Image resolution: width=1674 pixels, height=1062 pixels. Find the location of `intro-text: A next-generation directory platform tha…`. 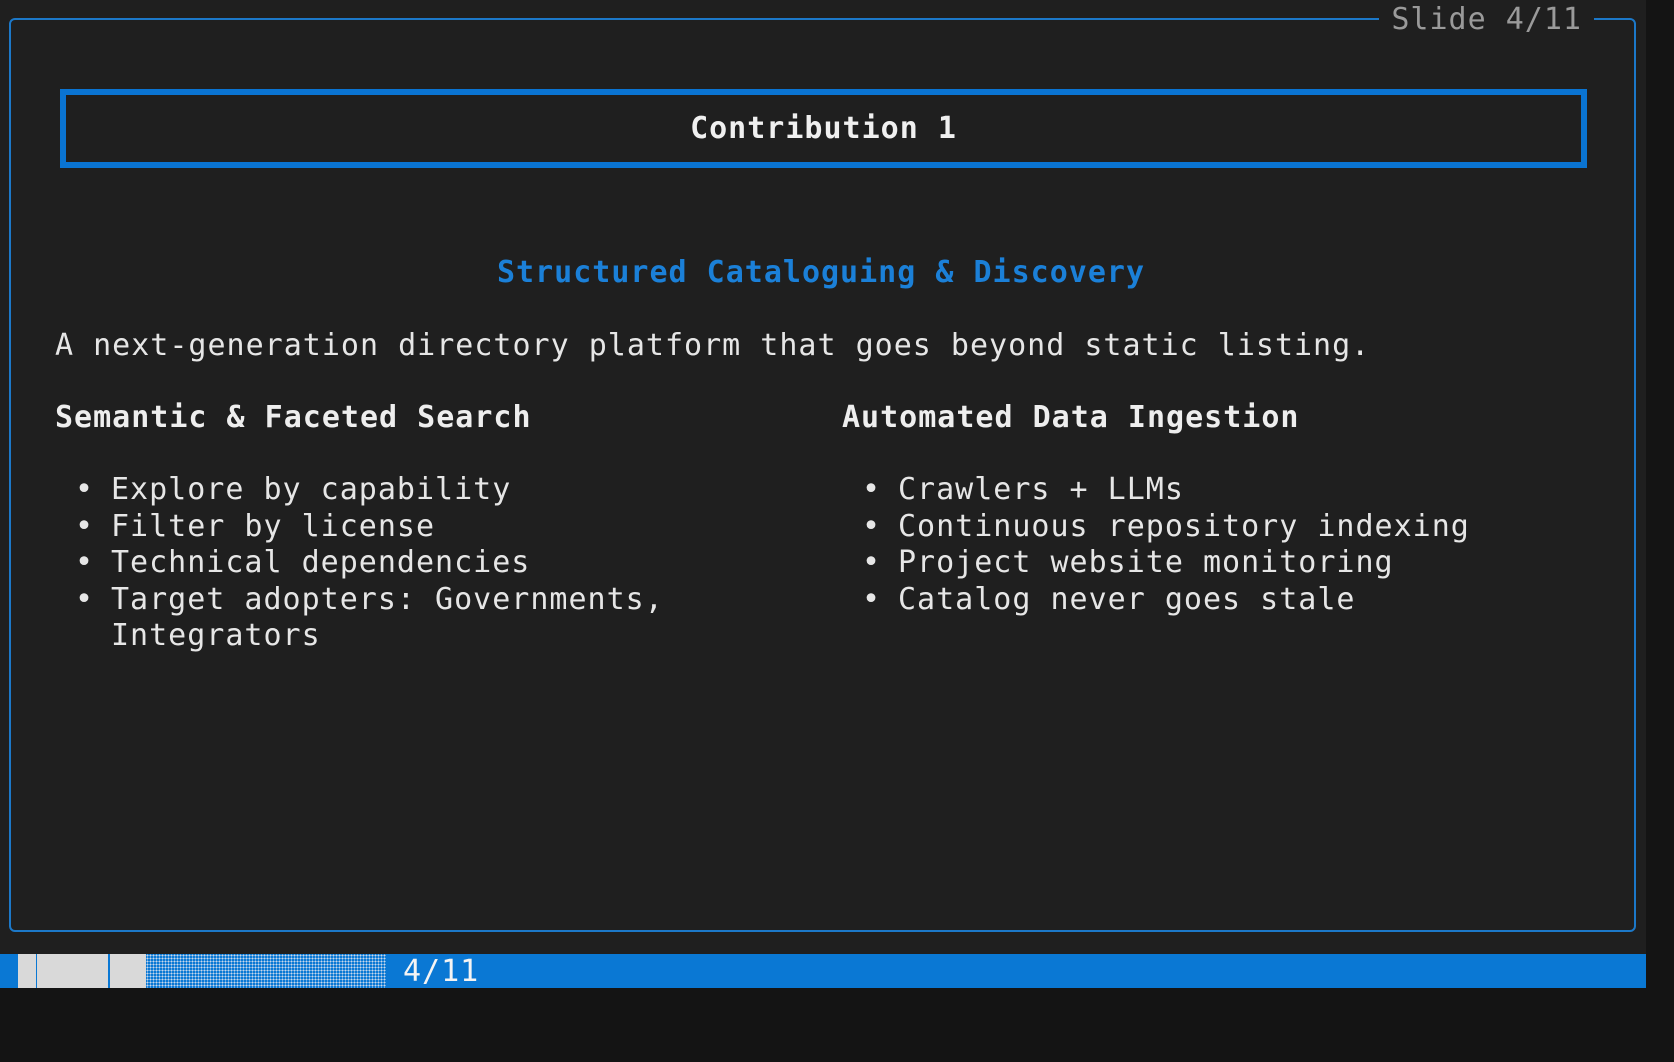

intro-text: A next-generation directory platform tha… is located at coordinates (713, 345).